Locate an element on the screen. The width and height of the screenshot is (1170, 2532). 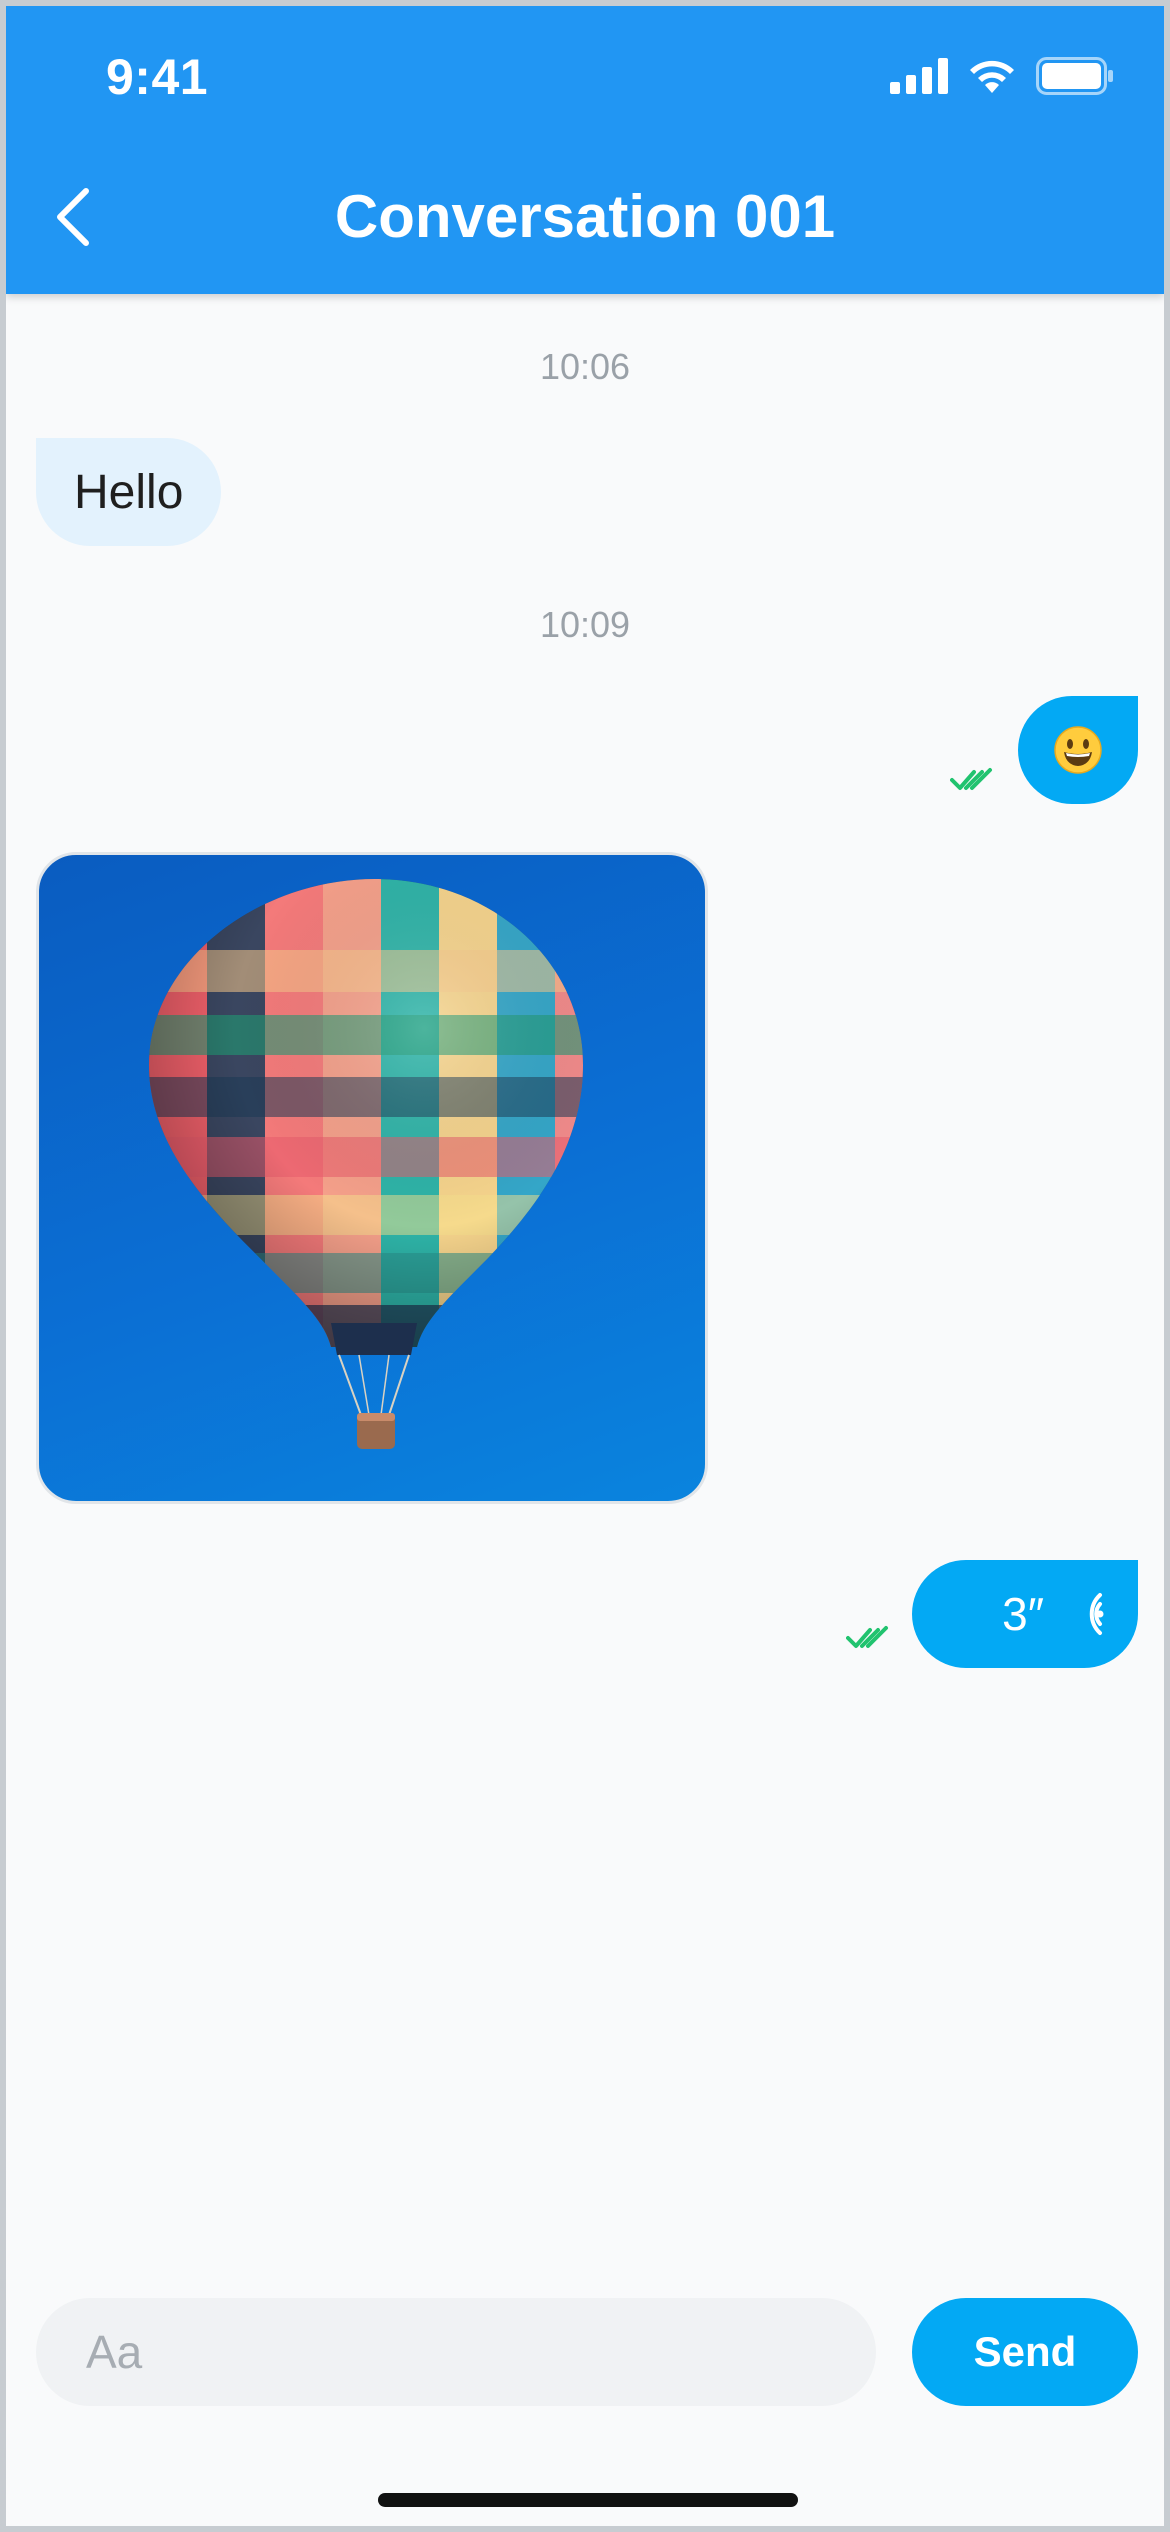
voice-duration: 3″ is located at coordinates (1023, 1614).